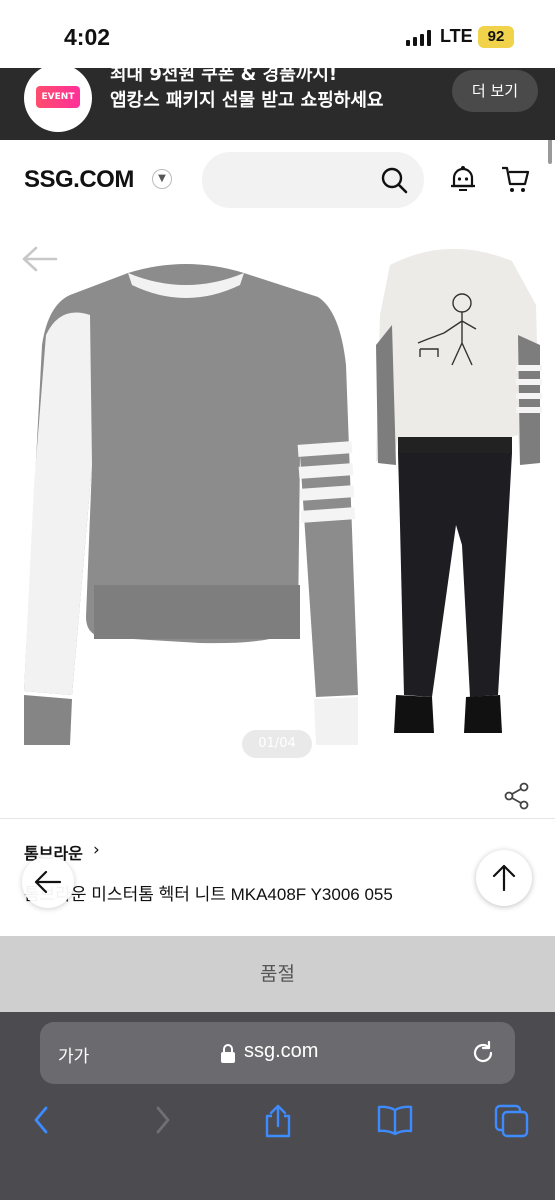 Image resolution: width=555 pixels, height=1200 pixels. Describe the element at coordinates (496, 37) in the screenshot. I see `battery-icon: 92` at that location.